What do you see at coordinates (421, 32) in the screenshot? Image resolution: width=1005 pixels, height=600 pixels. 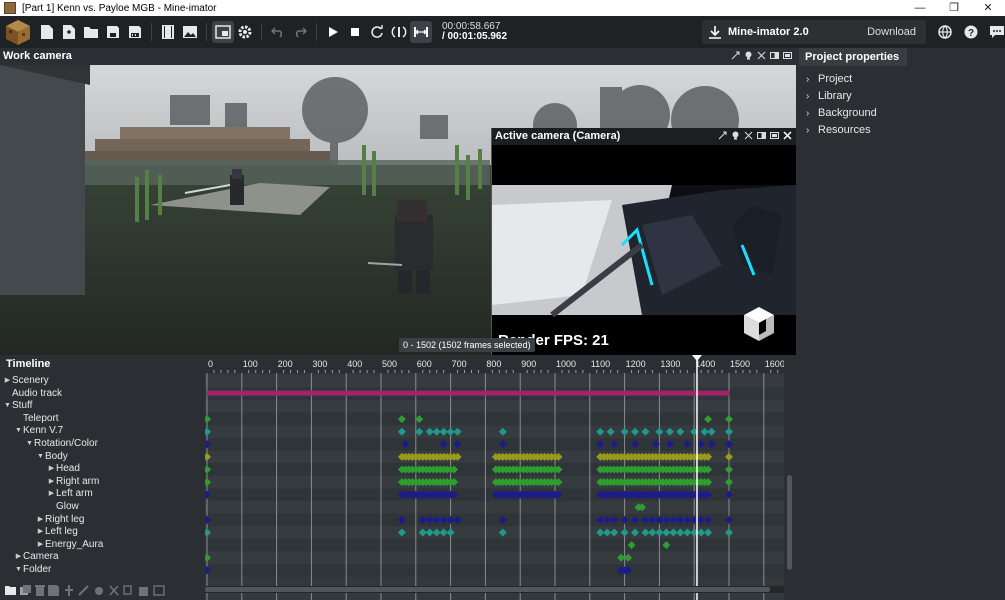 I see `time-range-icon` at bounding box center [421, 32].